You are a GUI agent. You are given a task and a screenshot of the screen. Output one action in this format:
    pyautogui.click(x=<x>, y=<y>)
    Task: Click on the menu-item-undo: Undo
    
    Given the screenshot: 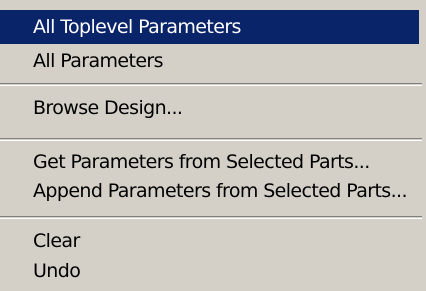 What is the action you would take?
    pyautogui.click(x=209, y=271)
    